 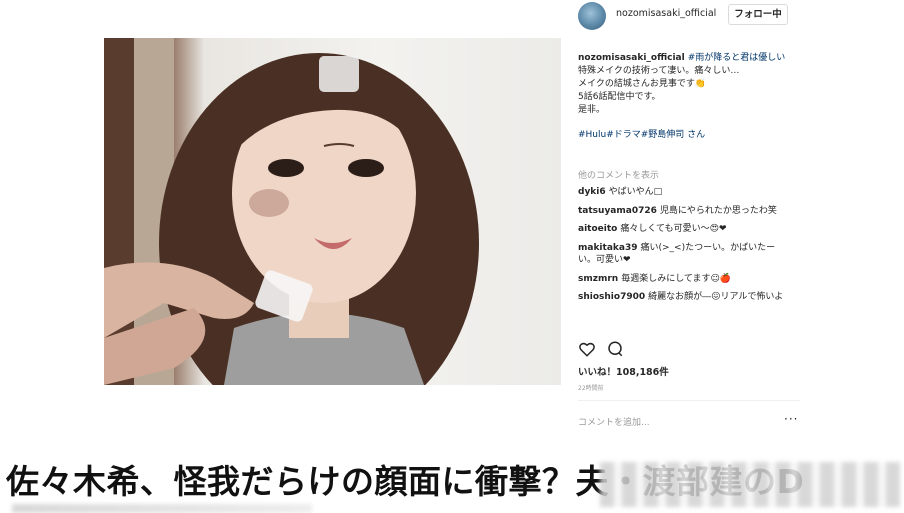 What do you see at coordinates (718, 210) in the screenshot?
I see `comment-text: 児島にやられたか思ったわ笑` at bounding box center [718, 210].